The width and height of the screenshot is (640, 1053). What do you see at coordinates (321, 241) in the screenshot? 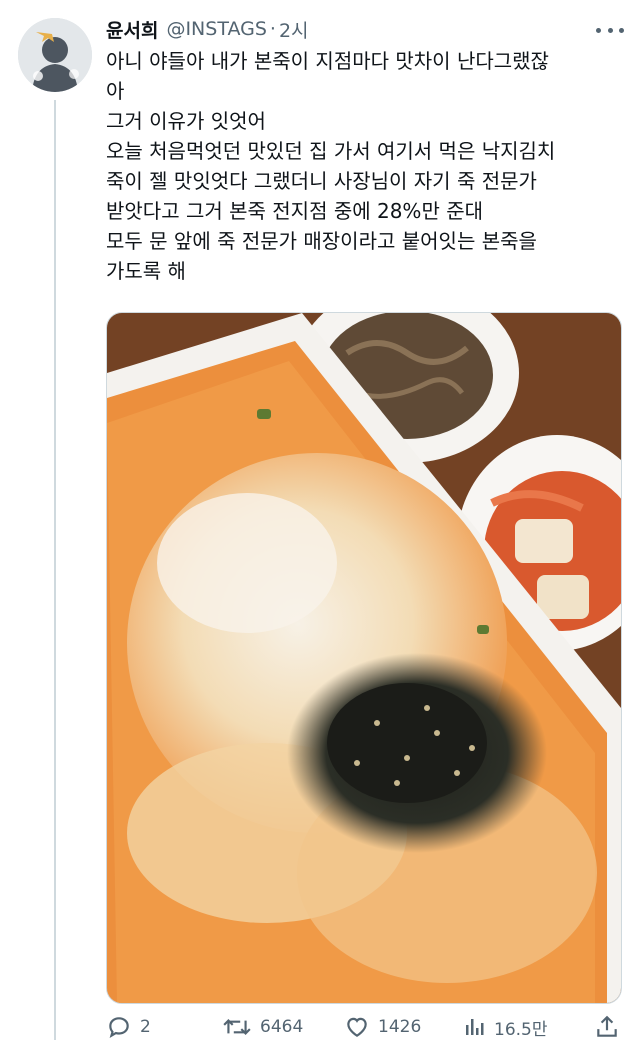
I see `tweet-text-line: 모두 문 앞에 죽 전문가 매장이라고 붙어잇는 본죽을` at bounding box center [321, 241].